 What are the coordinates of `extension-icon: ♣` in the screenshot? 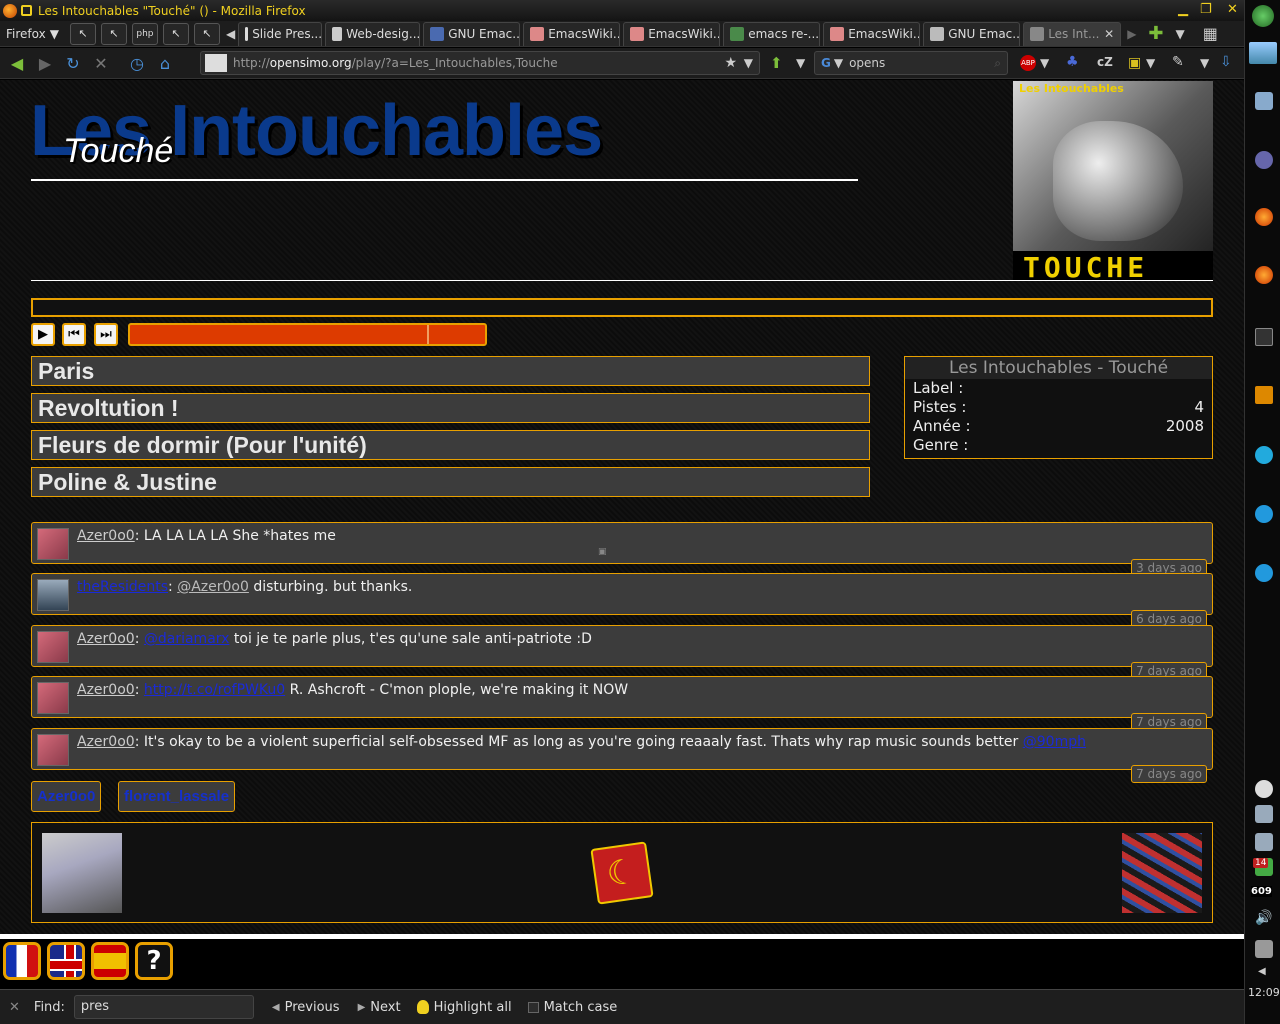 It's located at (1072, 62).